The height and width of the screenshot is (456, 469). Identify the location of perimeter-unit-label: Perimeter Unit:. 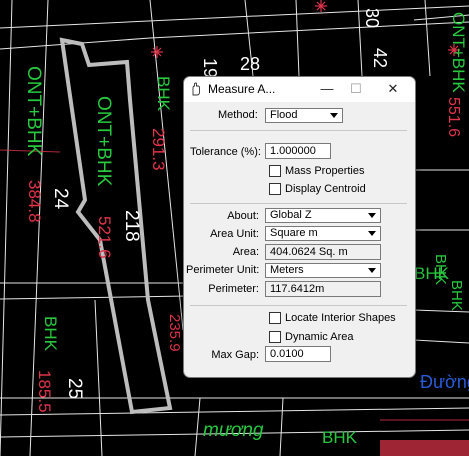
(223, 270).